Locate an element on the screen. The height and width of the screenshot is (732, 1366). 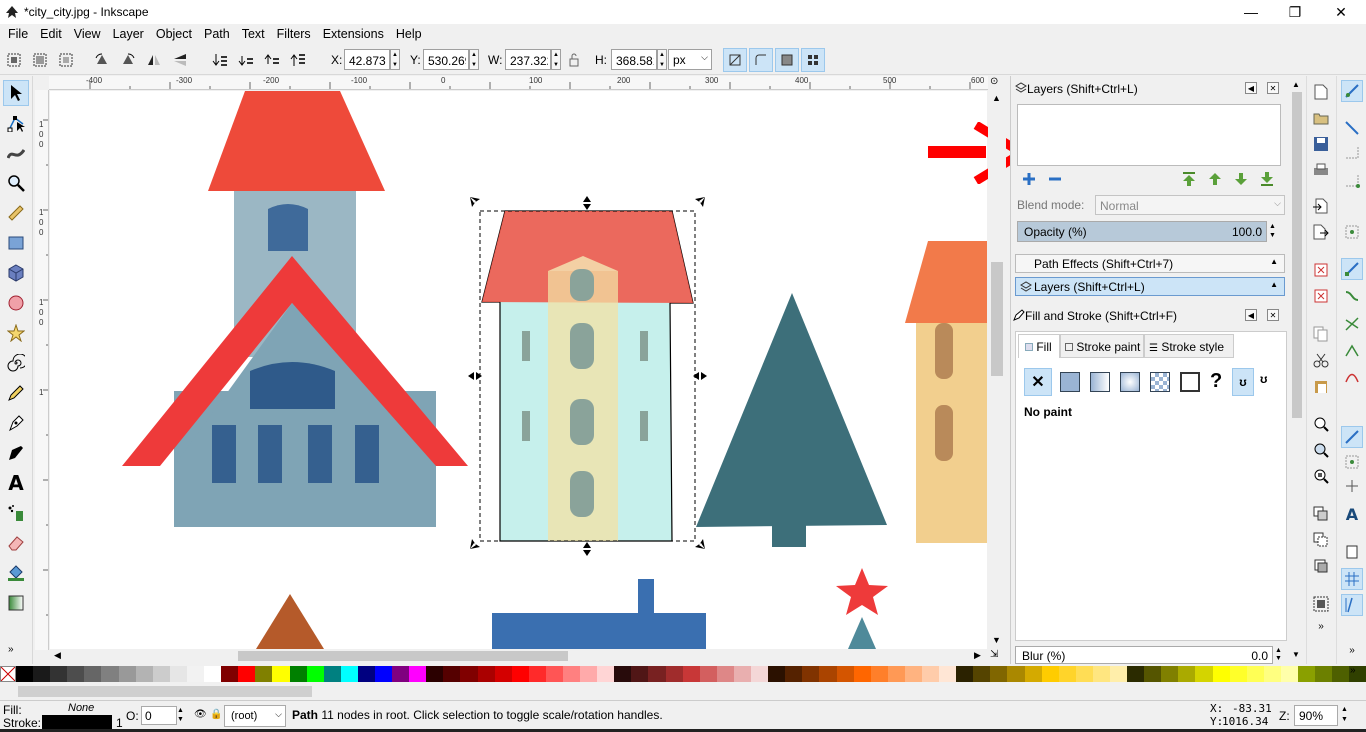
snap-more-icon: » is located at coordinates (1352, 650).